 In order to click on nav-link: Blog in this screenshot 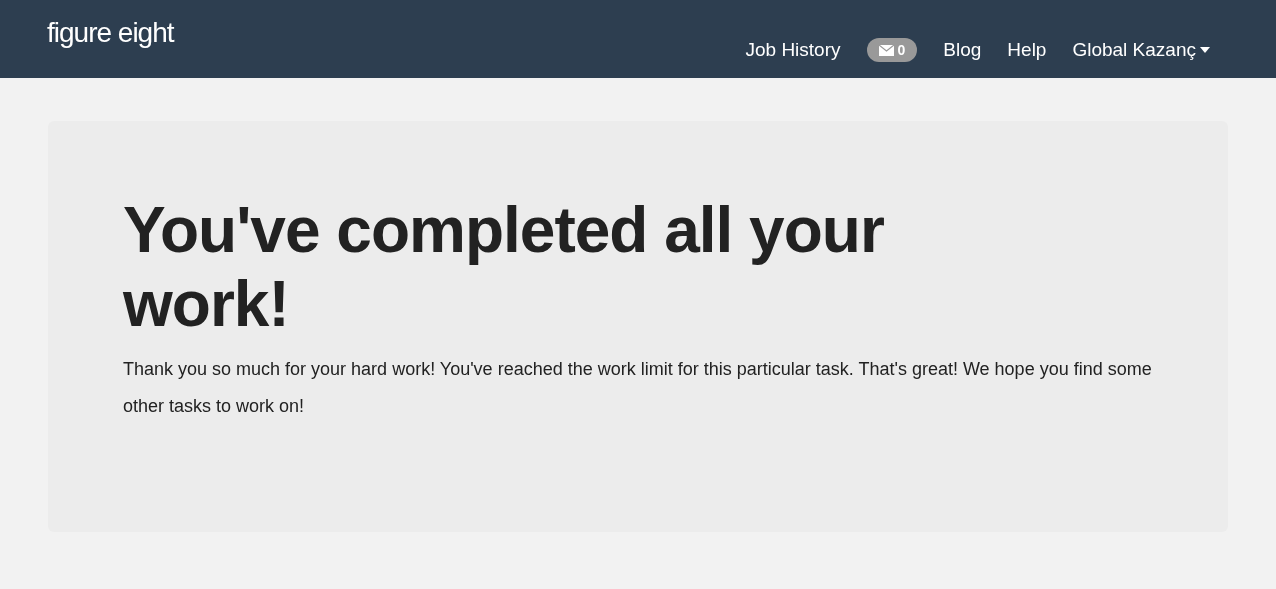, I will do `click(962, 50)`.